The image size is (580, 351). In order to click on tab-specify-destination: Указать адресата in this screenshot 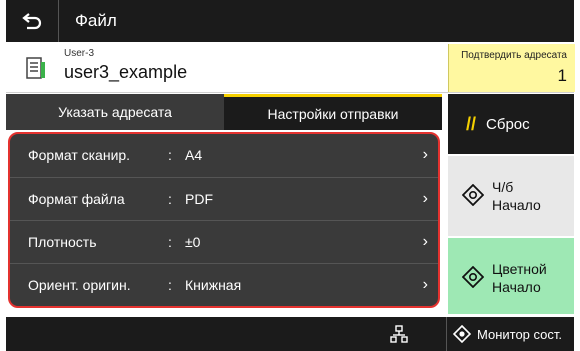, I will do `click(115, 112)`.